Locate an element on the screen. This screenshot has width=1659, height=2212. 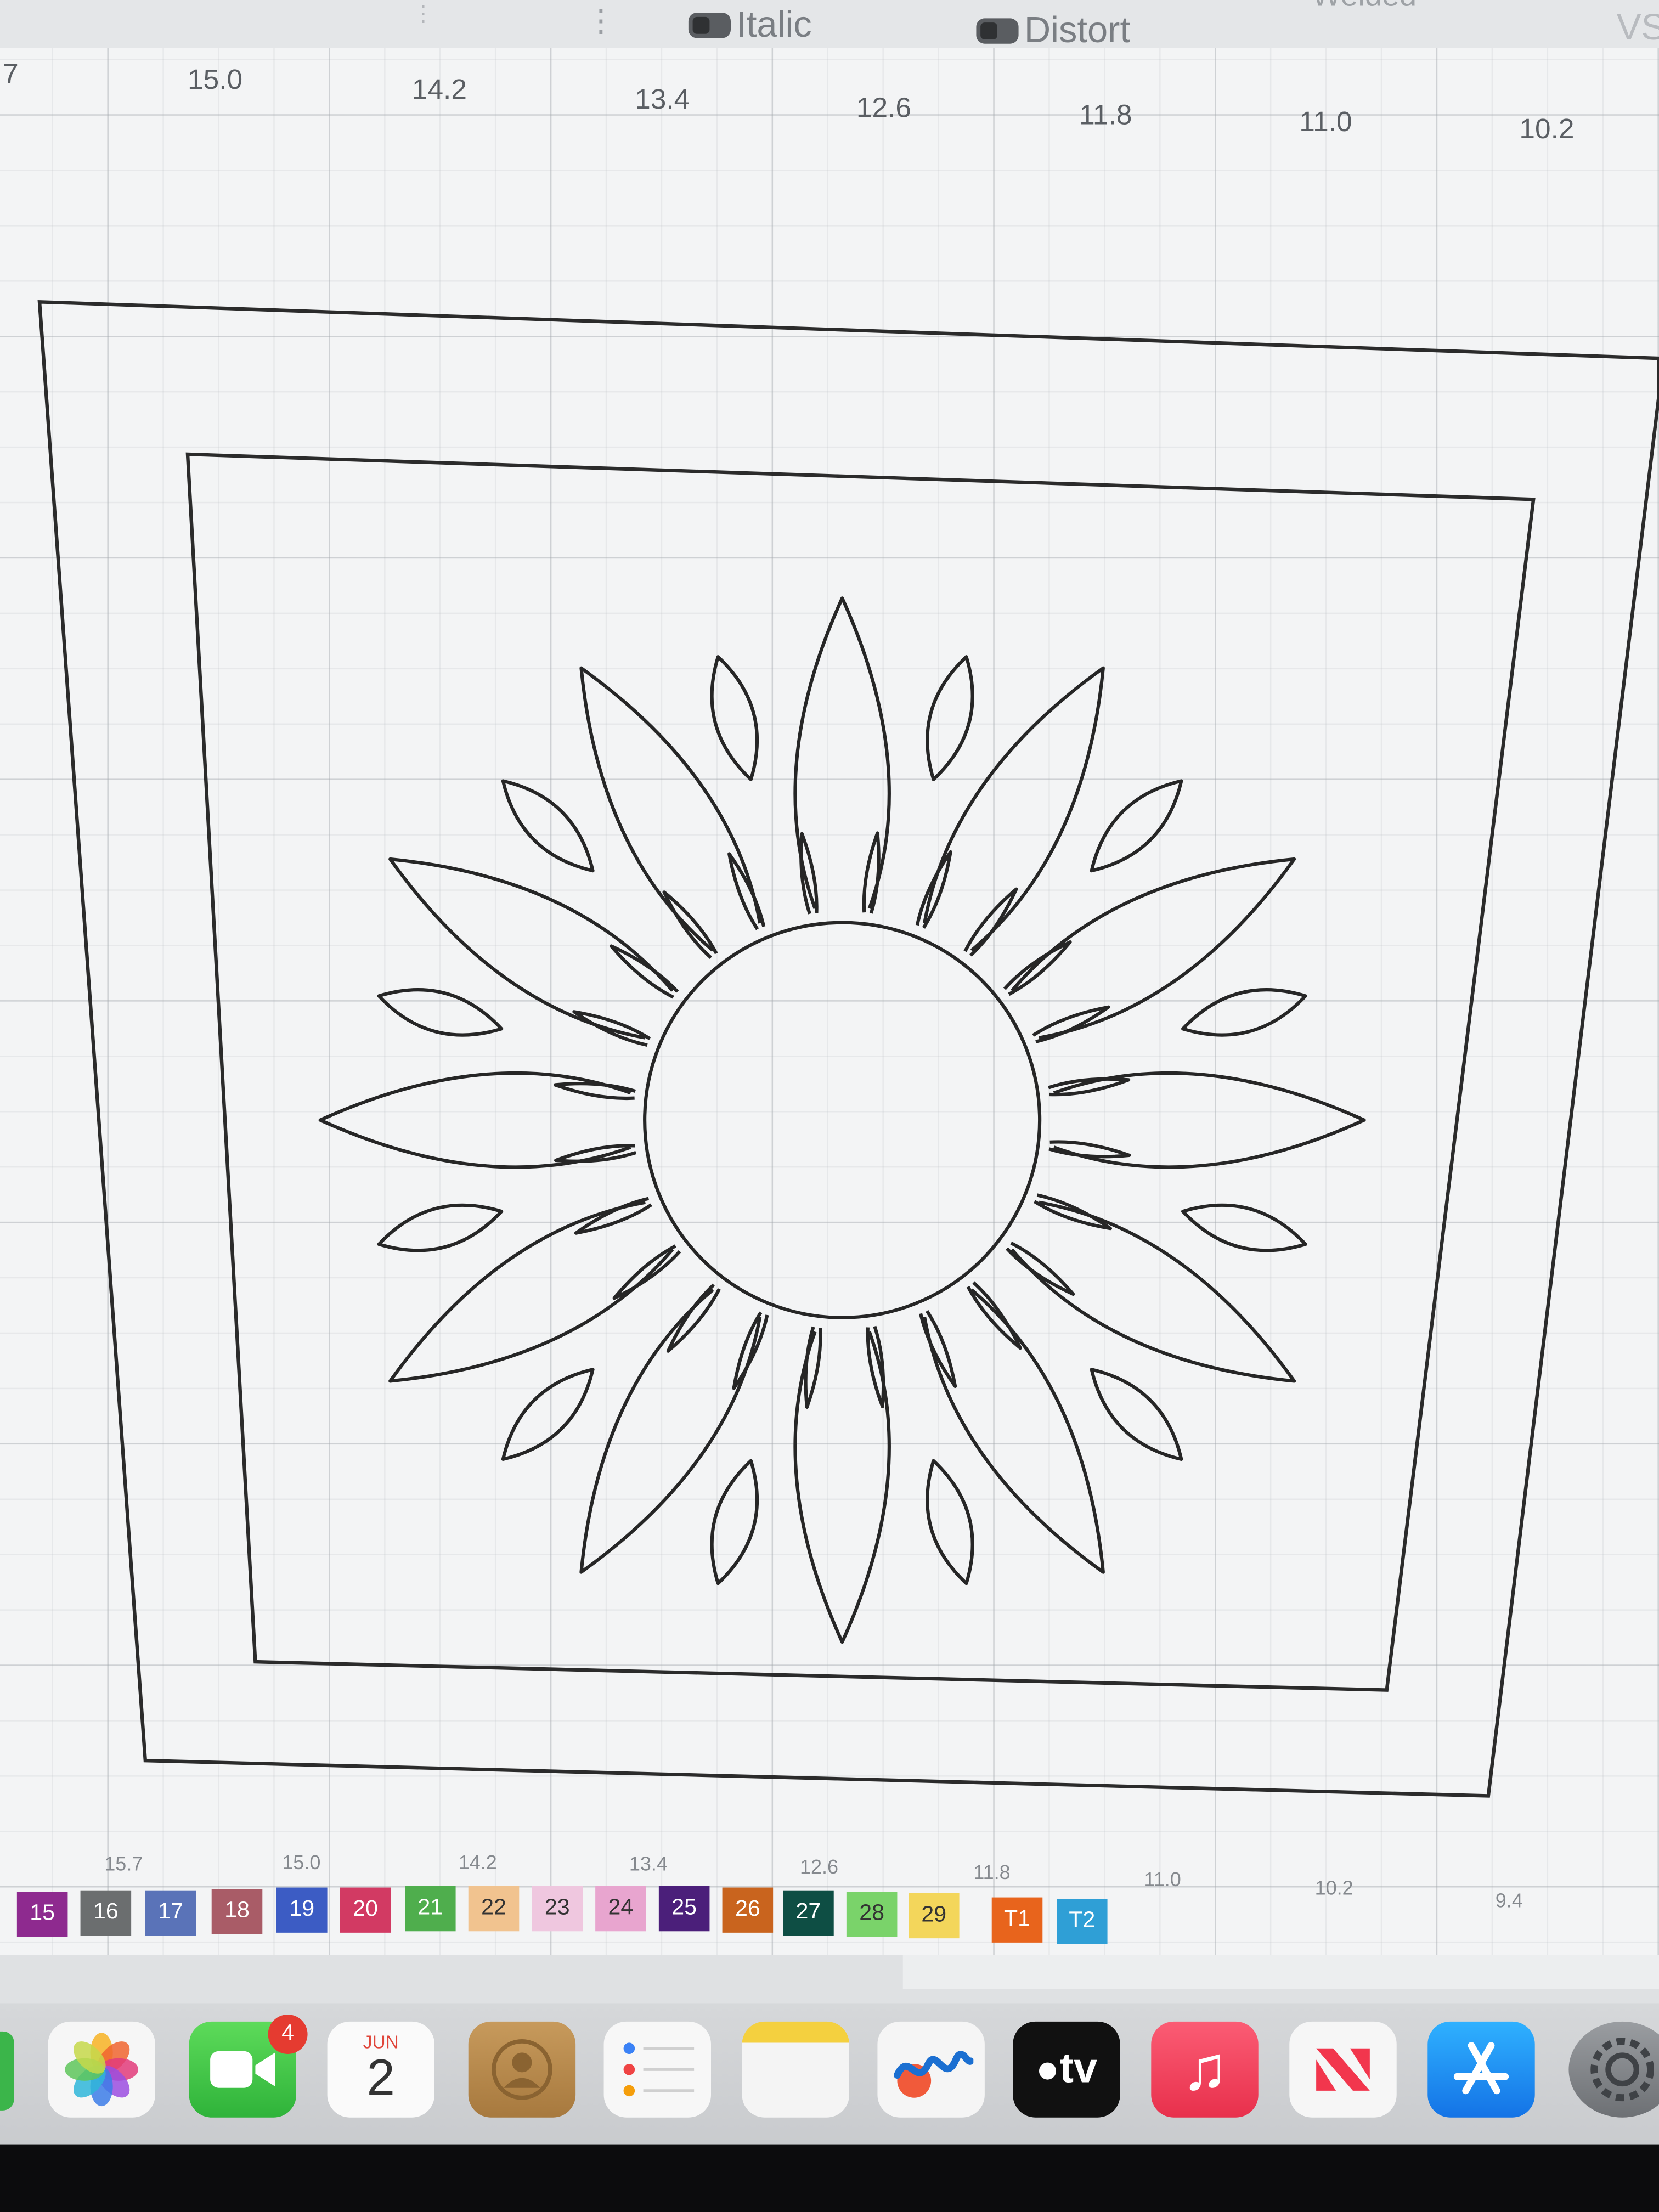
color-swatch-18: 18 is located at coordinates (237, 1912).